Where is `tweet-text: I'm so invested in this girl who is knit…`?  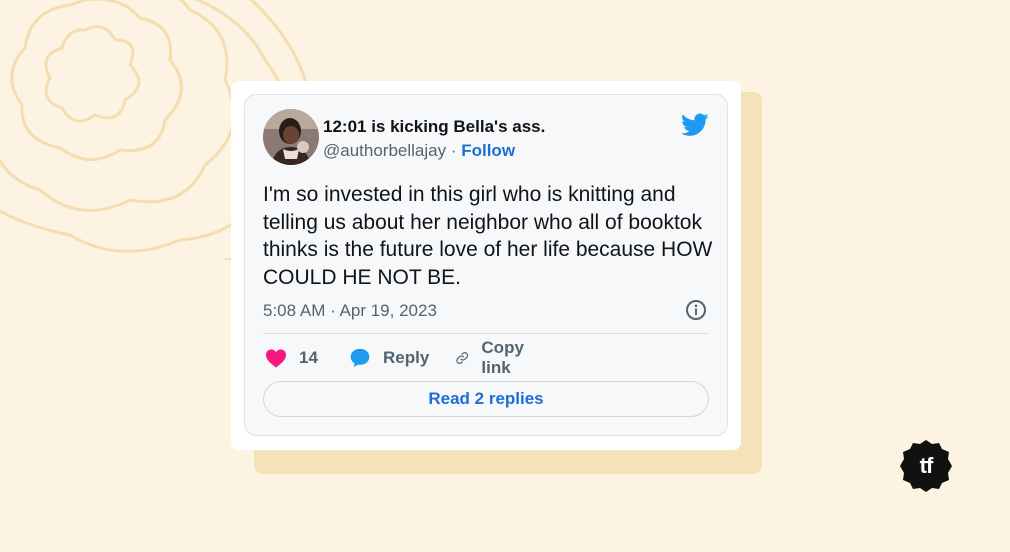 tweet-text: I'm so invested in this girl who is knit… is located at coordinates (488, 236).